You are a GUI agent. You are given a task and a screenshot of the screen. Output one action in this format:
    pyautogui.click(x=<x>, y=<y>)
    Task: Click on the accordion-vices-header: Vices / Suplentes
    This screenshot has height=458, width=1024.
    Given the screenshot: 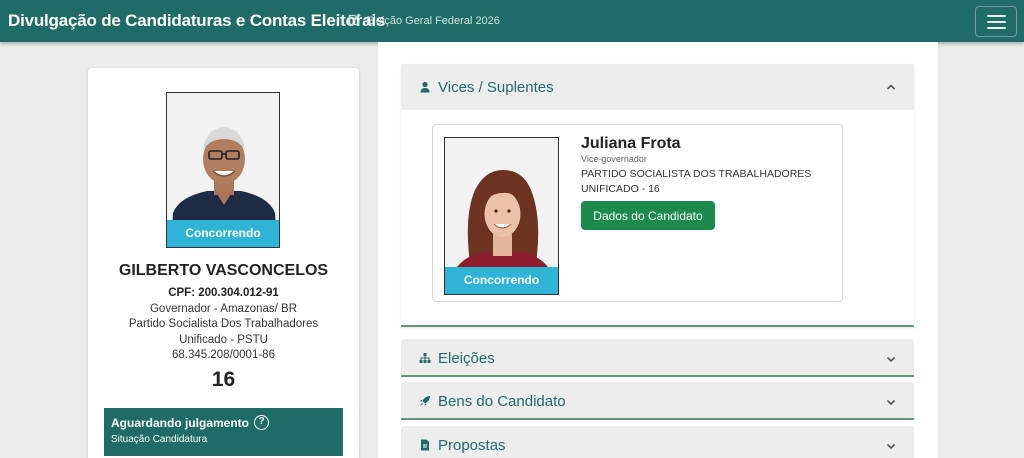 What is the action you would take?
    pyautogui.click(x=657, y=87)
    